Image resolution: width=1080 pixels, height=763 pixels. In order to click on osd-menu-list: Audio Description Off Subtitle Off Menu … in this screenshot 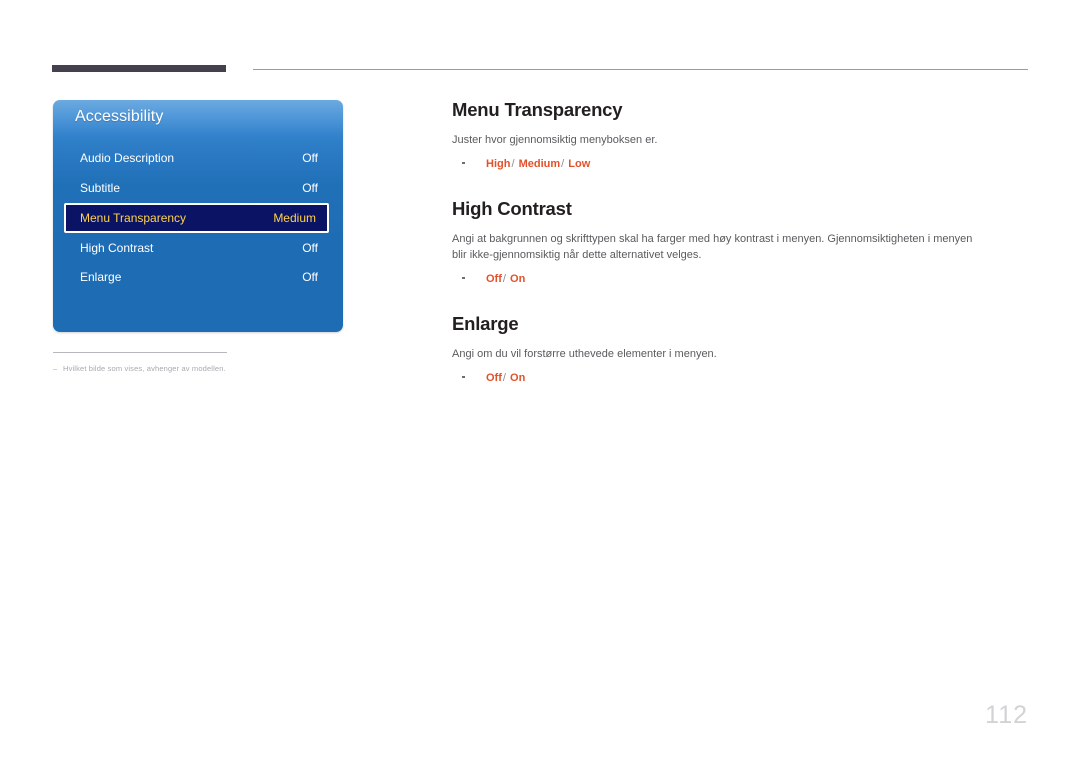, I will do `click(198, 218)`.